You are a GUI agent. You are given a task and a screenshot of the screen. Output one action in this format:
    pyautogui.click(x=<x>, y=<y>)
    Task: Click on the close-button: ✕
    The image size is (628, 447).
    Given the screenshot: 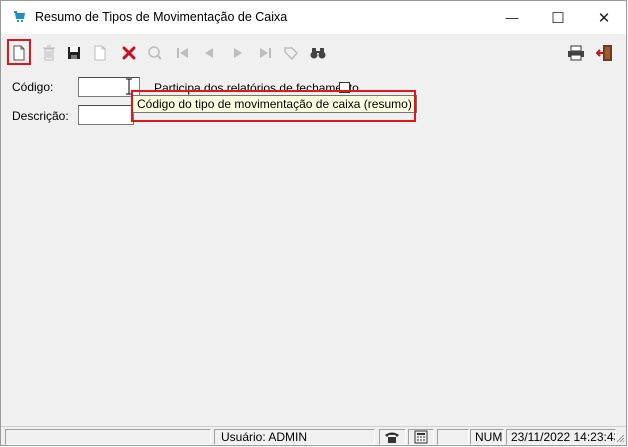 What is the action you would take?
    pyautogui.click(x=604, y=17)
    